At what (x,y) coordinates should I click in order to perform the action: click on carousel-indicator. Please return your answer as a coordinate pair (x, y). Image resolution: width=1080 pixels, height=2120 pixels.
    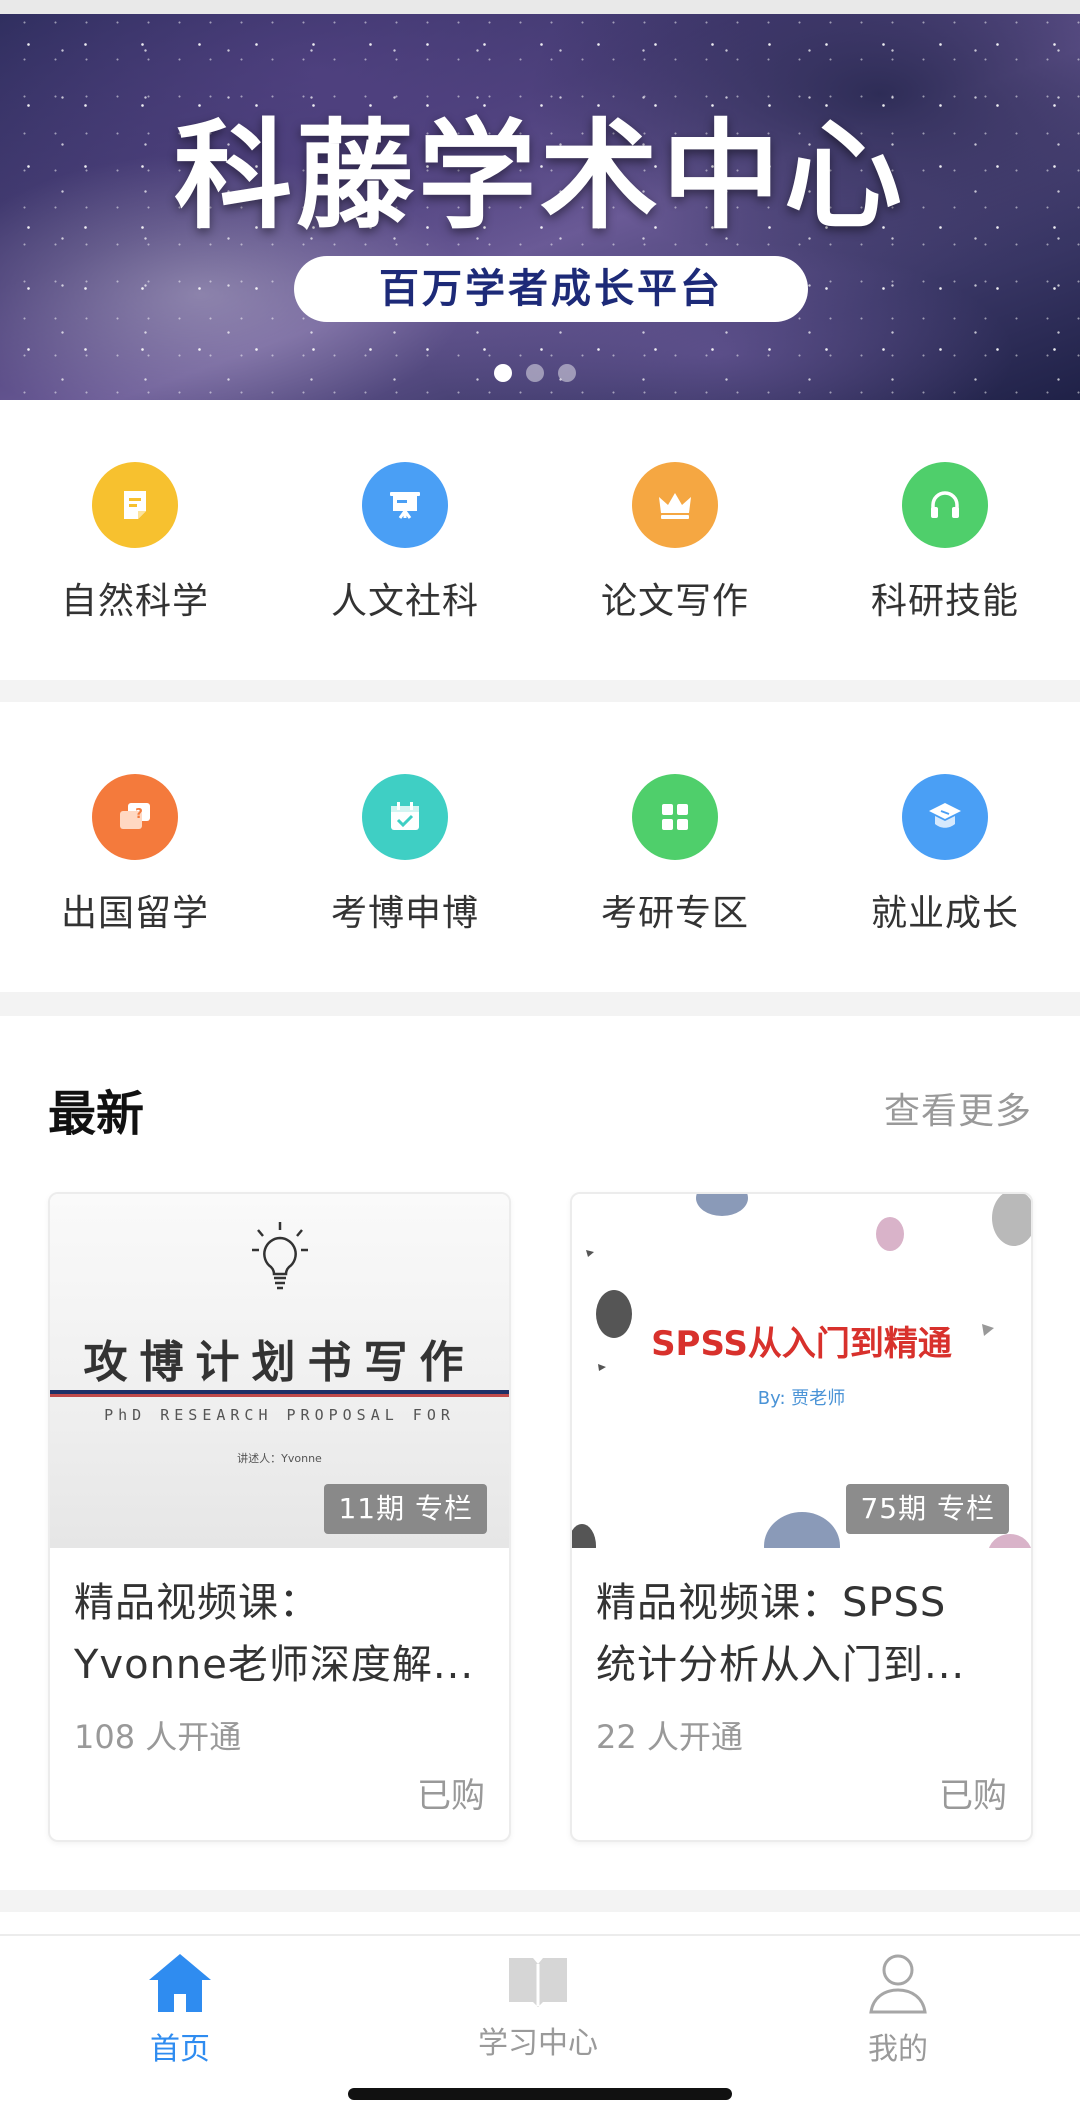
    Looking at the image, I should click on (535, 374).